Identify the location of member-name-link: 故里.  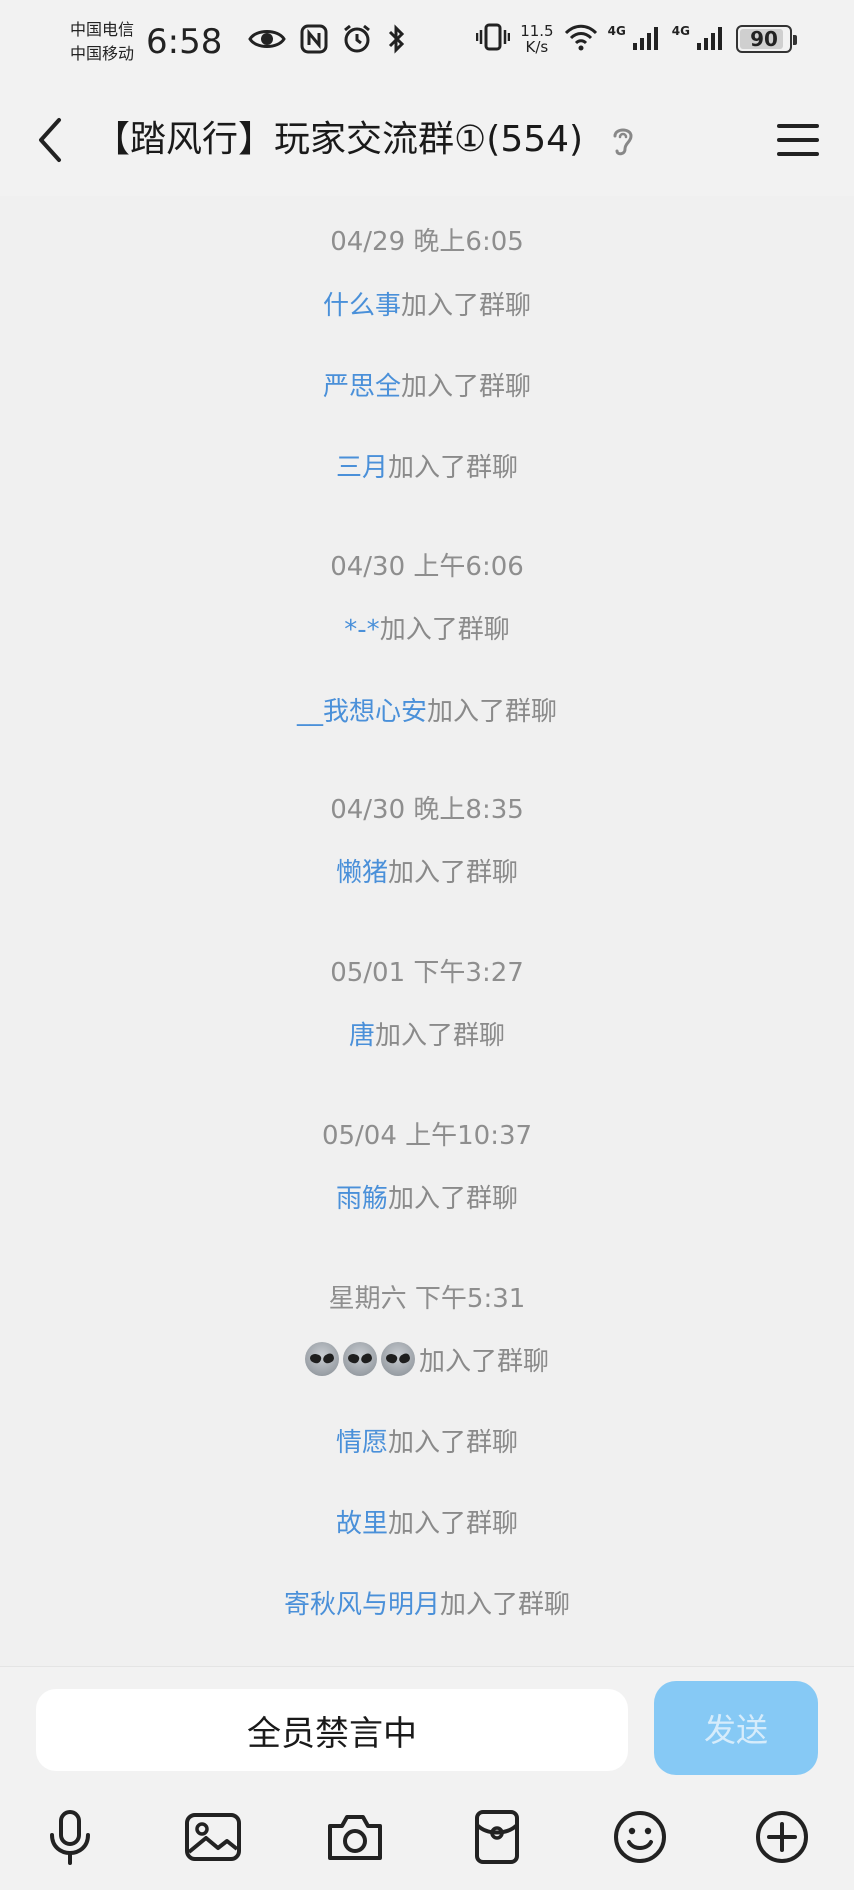
(362, 1524).